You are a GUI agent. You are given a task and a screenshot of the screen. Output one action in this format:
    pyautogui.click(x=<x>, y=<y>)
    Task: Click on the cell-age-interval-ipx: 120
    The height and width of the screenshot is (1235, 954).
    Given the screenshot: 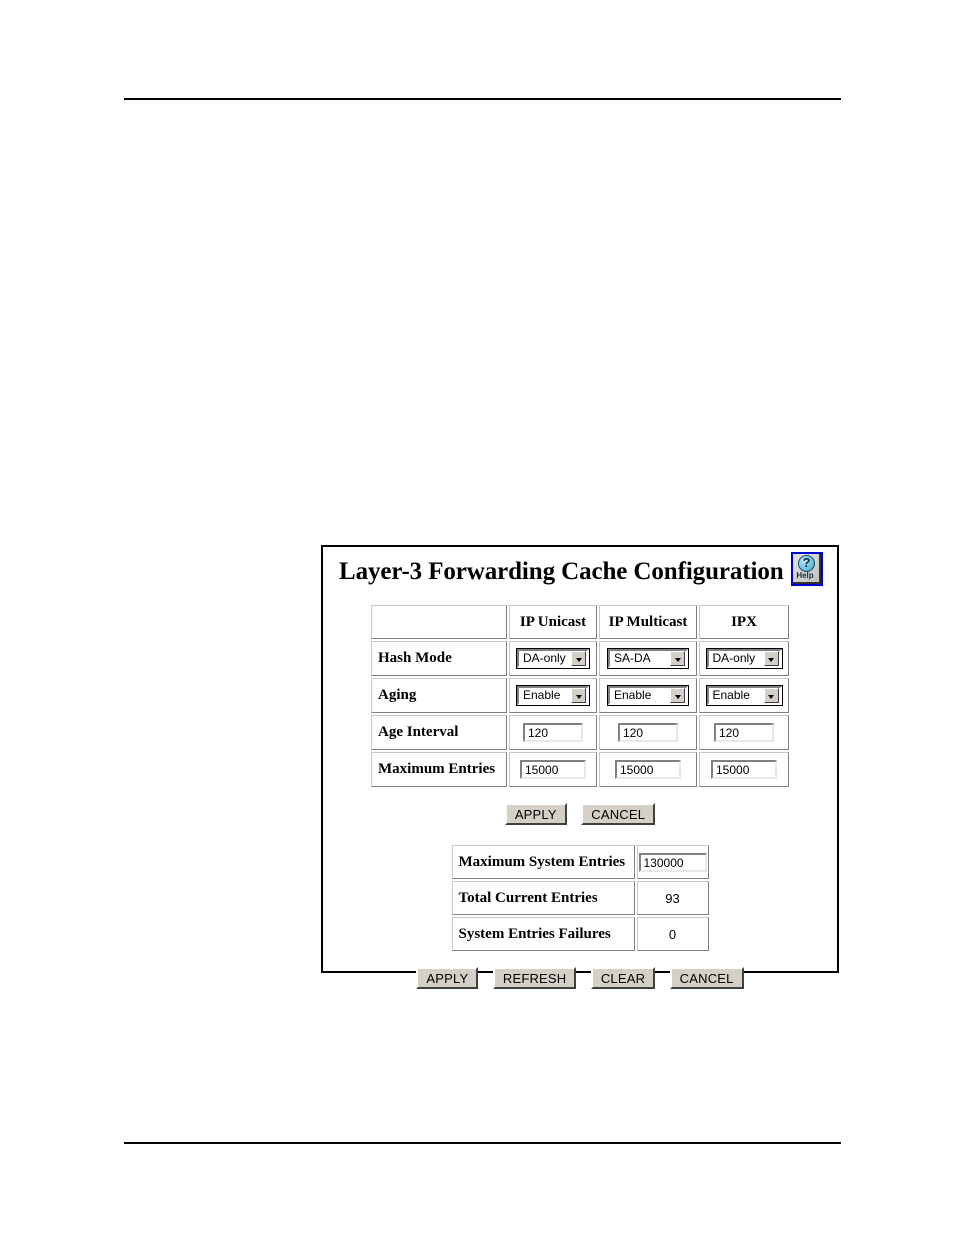 What is the action you would take?
    pyautogui.click(x=744, y=732)
    